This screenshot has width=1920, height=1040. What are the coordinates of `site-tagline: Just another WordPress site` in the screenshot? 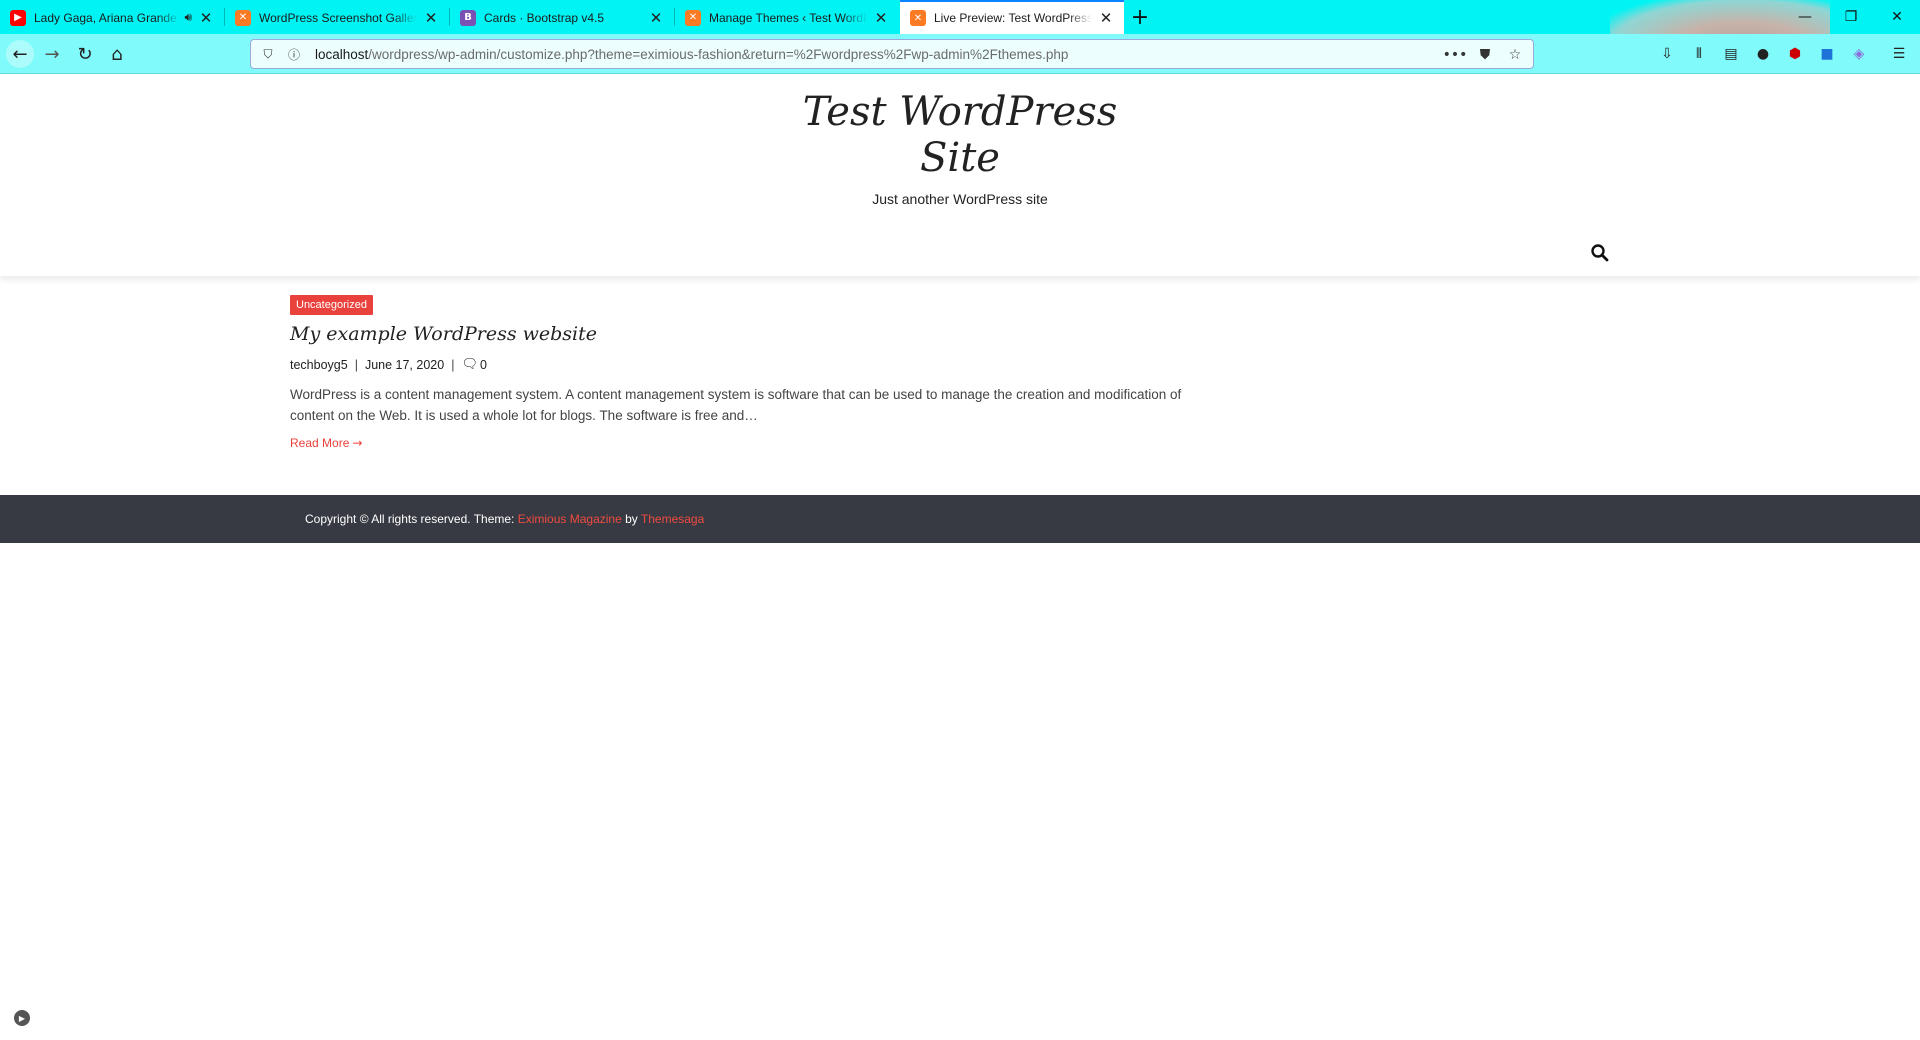 It's located at (960, 199).